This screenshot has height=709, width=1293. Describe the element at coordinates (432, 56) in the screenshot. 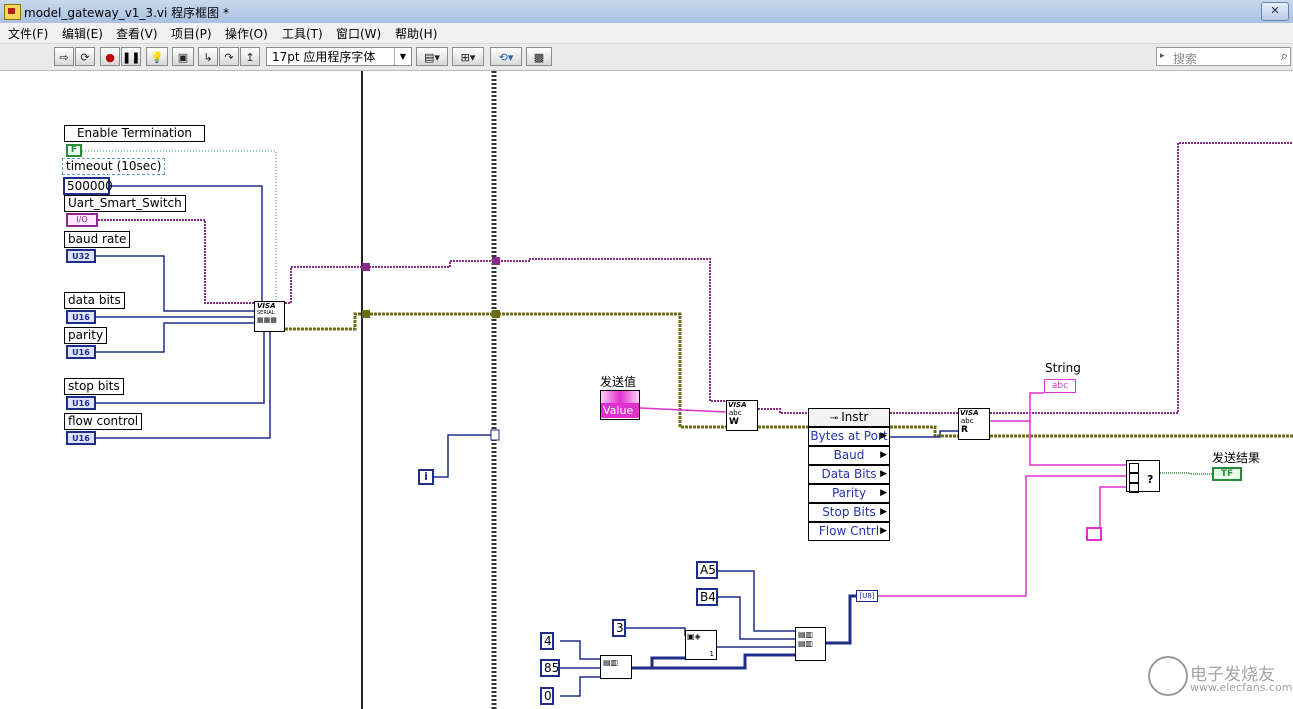

I see `align-objects-icon: ▤▾` at that location.